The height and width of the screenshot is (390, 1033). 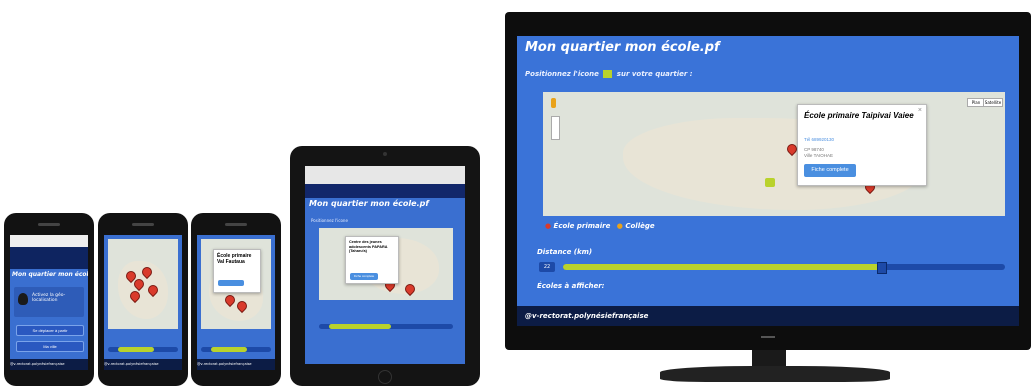 I want to click on primary-marker-icon: ●, so click(x=548, y=226).